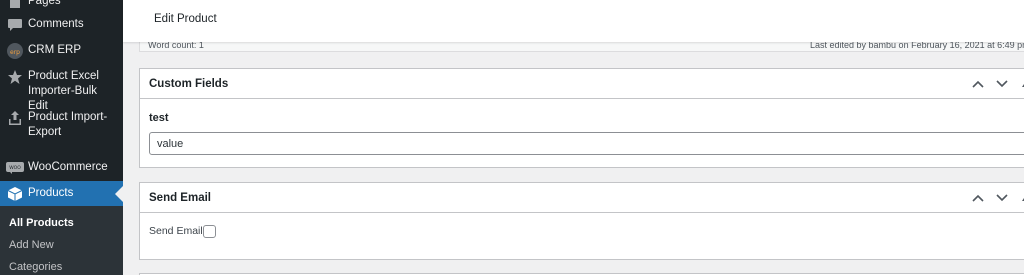 The height and width of the screenshot is (275, 1024). I want to click on custom-field-value-input, so click(586, 143).